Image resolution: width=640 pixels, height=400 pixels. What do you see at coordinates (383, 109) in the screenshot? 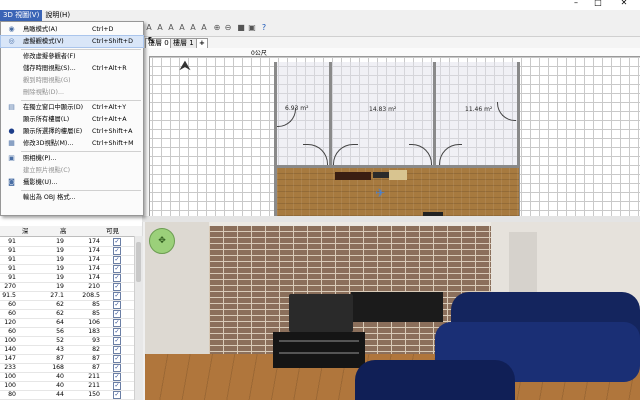
I see `room-area-label: 14.83 m²` at bounding box center [383, 109].